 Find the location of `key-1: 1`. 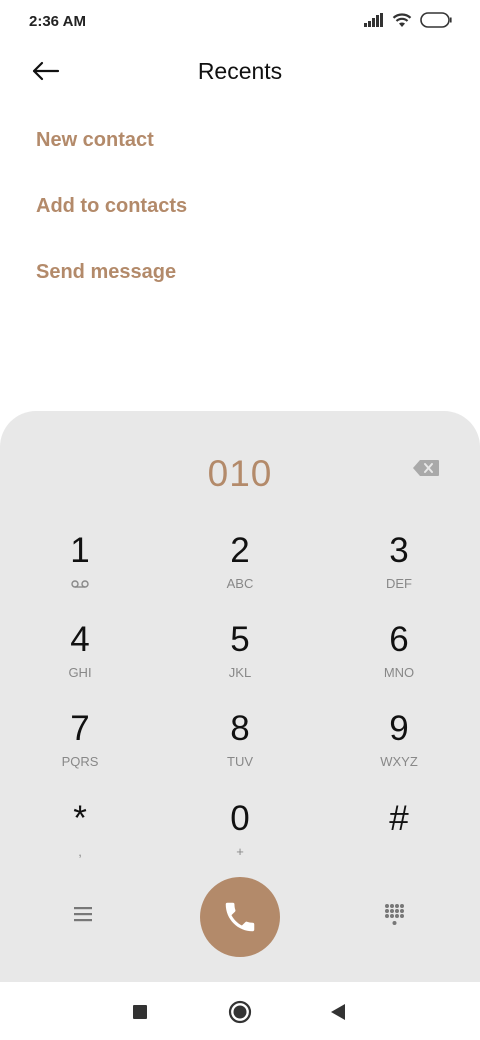

key-1: 1 is located at coordinates (80, 571).